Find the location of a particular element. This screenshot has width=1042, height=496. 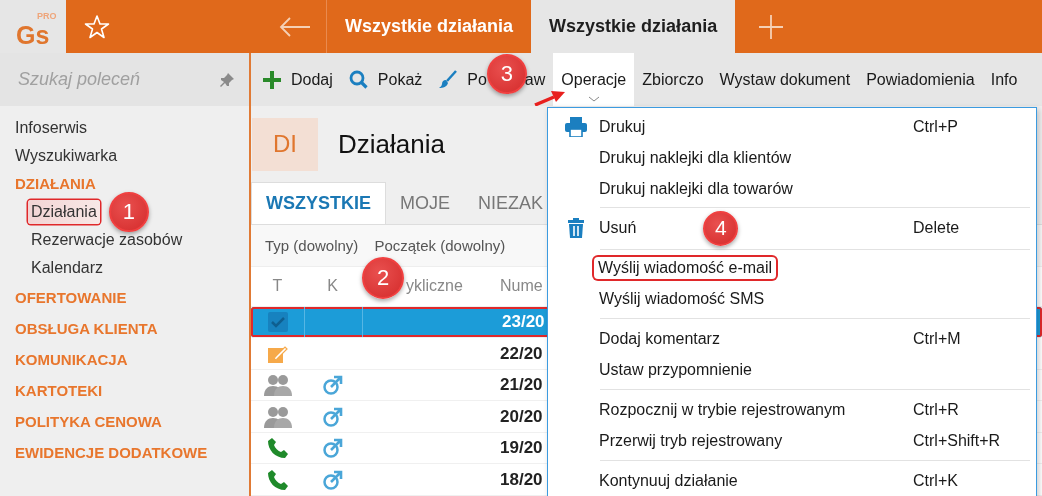

callout-badge: 1 is located at coordinates (128, 212).